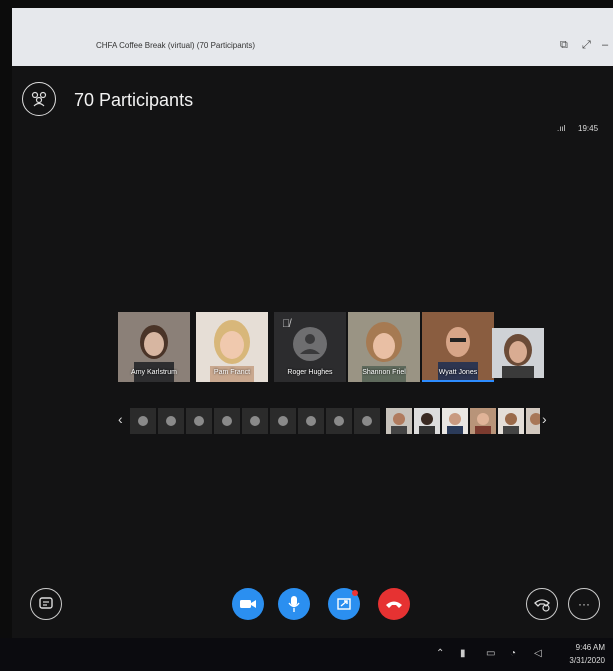 The height and width of the screenshot is (671, 613). Describe the element at coordinates (286, 324) in the screenshot. I see `muted-mic-icon: 🎙̸` at that location.